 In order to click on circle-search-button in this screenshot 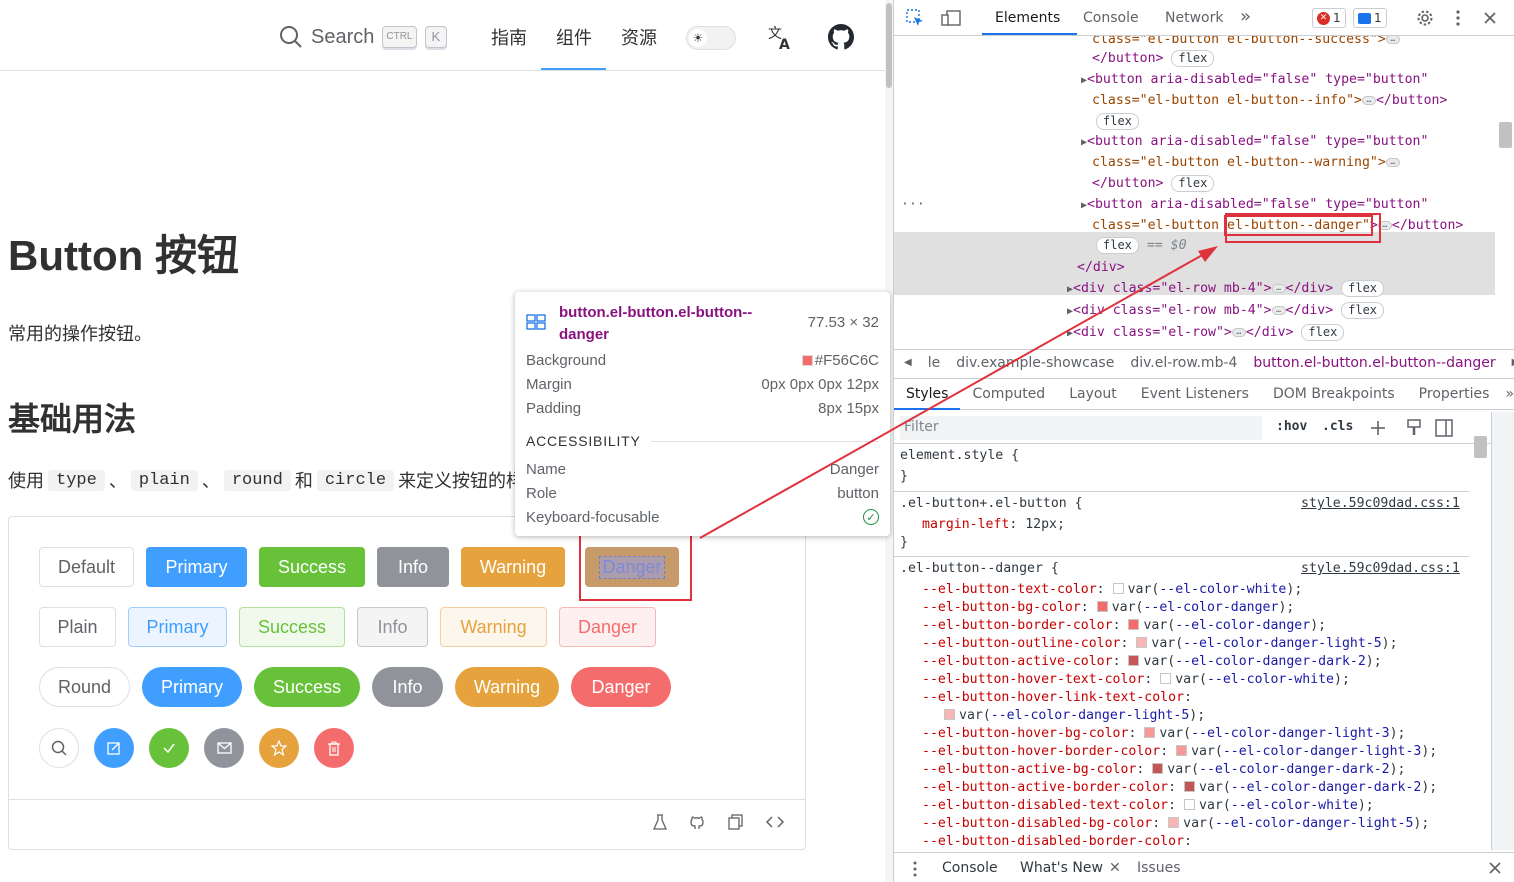, I will do `click(59, 748)`.